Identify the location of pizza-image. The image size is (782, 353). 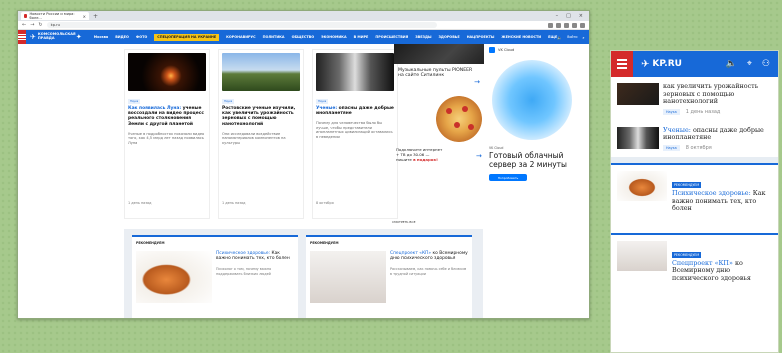
(459, 119).